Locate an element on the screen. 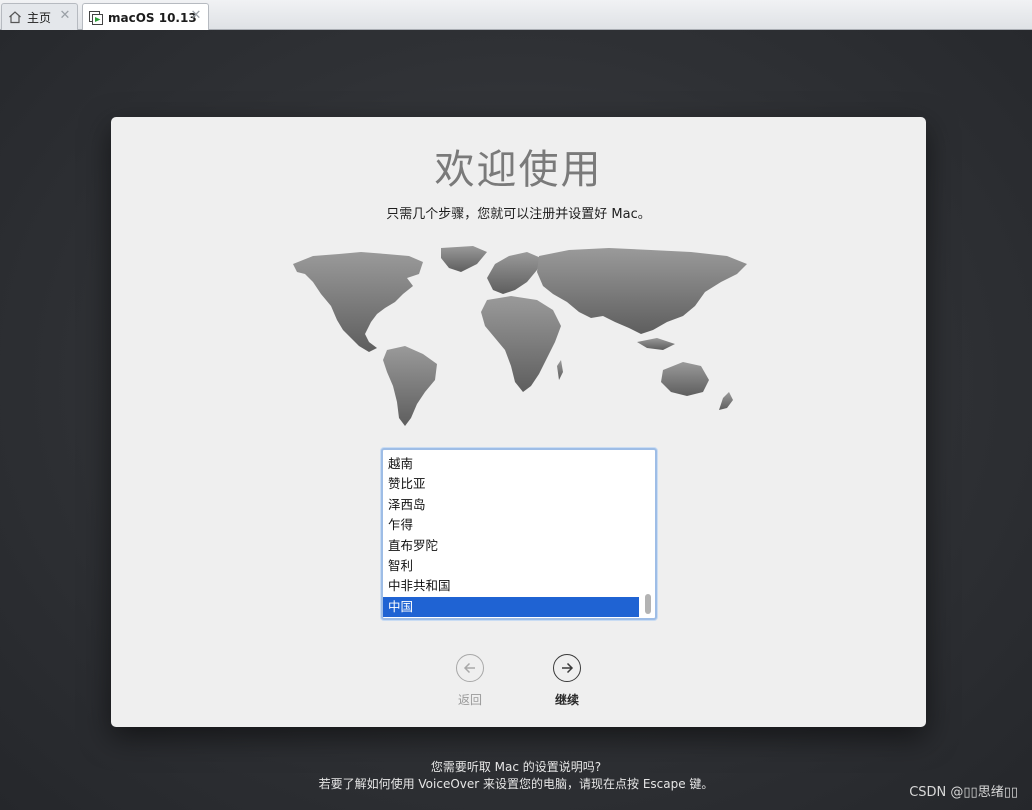 The height and width of the screenshot is (810, 1032). home-icon is located at coordinates (15, 17).